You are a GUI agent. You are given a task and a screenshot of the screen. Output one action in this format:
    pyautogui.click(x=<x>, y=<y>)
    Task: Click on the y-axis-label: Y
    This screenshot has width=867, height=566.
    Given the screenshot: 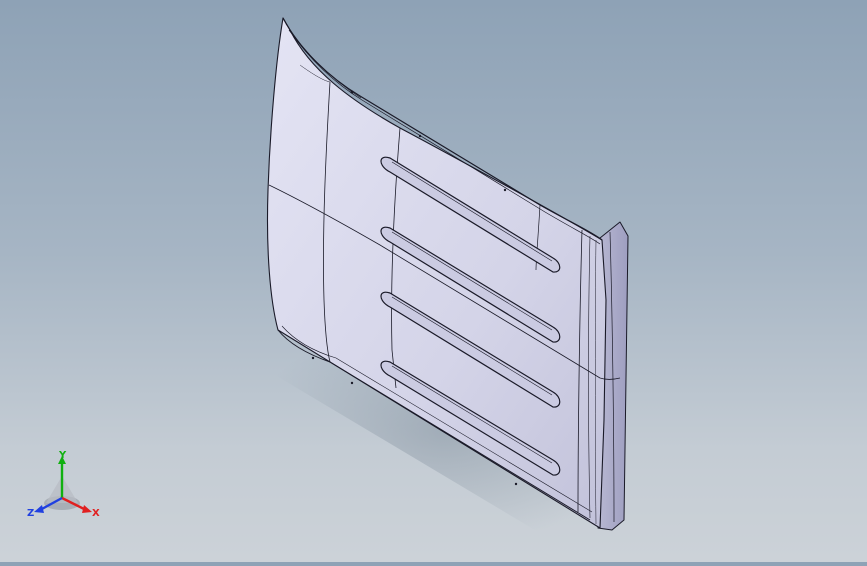 What is the action you would take?
    pyautogui.click(x=62, y=455)
    